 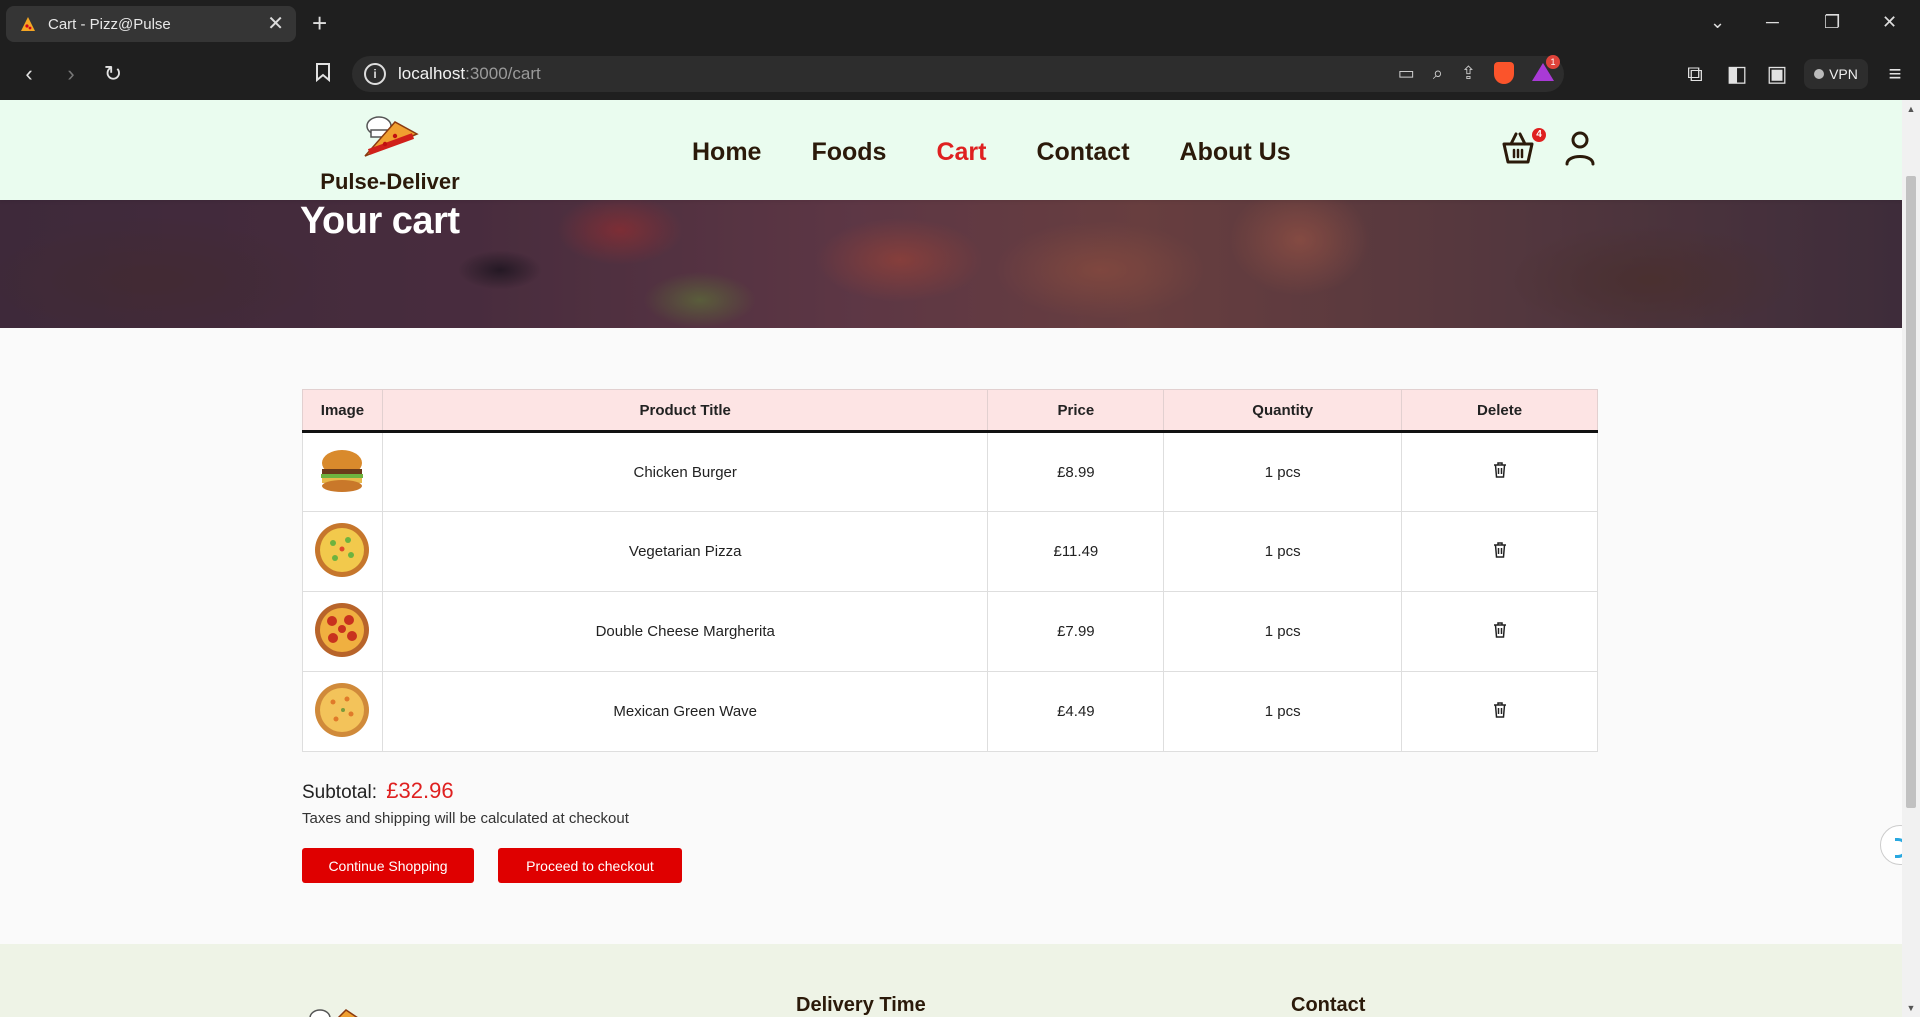 What do you see at coordinates (275, 24) in the screenshot?
I see `close-tab-icon: ✕` at bounding box center [275, 24].